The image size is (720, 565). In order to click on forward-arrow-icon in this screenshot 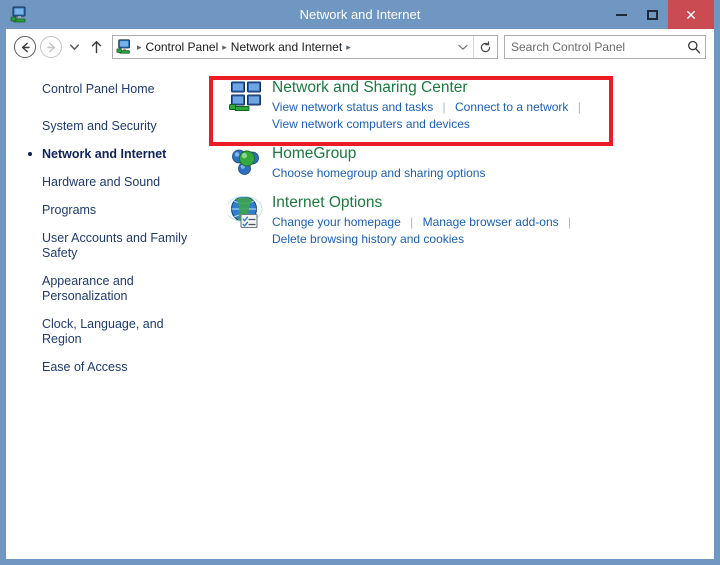, I will do `click(50, 47)`.